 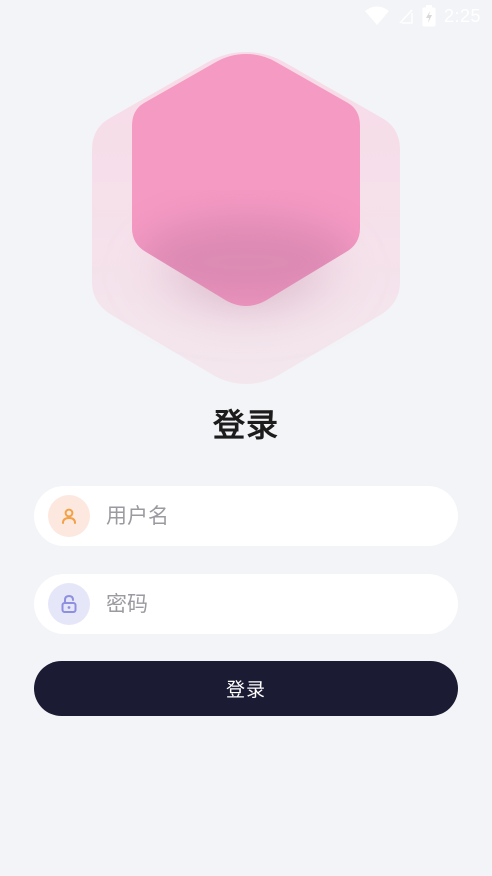 What do you see at coordinates (266, 604) in the screenshot?
I see `password-input` at bounding box center [266, 604].